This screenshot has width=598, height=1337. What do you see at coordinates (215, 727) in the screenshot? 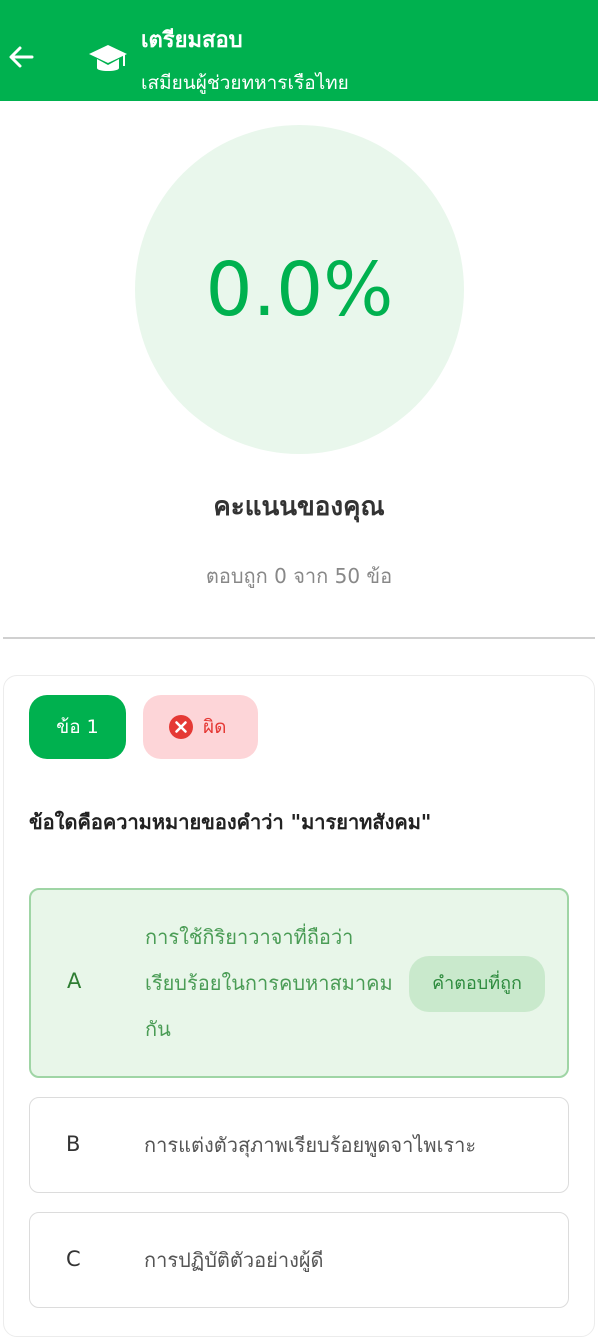
I see `status-label: ผิด` at bounding box center [215, 727].